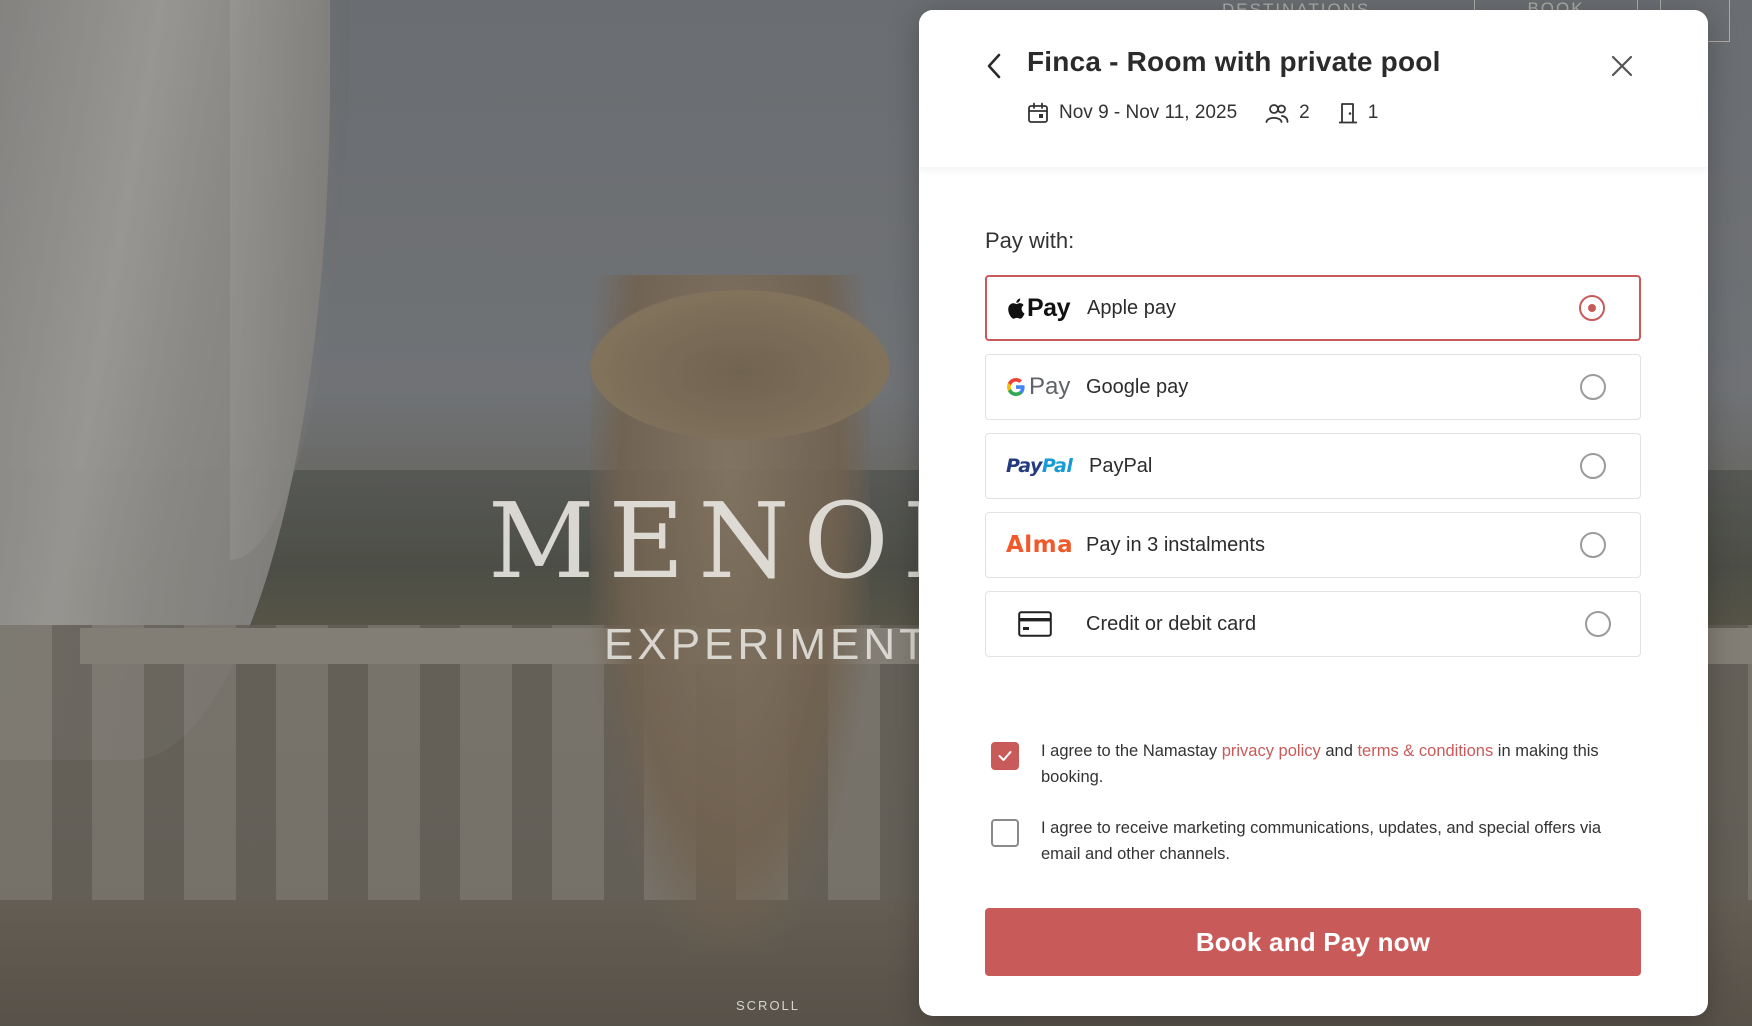  Describe the element at coordinates (1131, 307) in the screenshot. I see `payment-option-label: Apple pay` at that location.